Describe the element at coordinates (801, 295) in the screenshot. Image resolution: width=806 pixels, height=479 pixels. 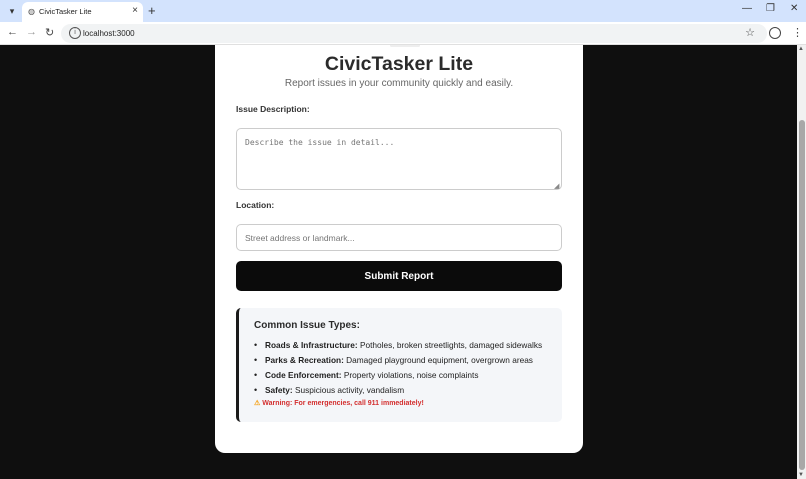
I see `scrollbar-thumb` at that location.